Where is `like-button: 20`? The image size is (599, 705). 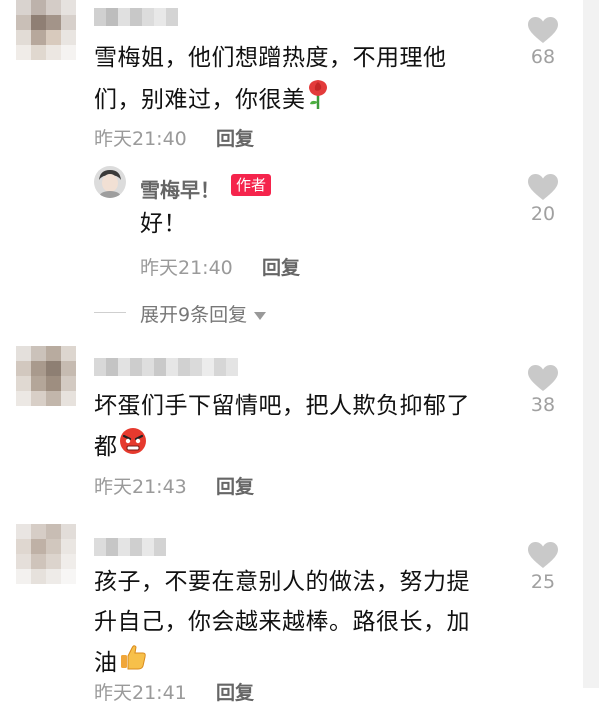 like-button: 20 is located at coordinates (543, 199).